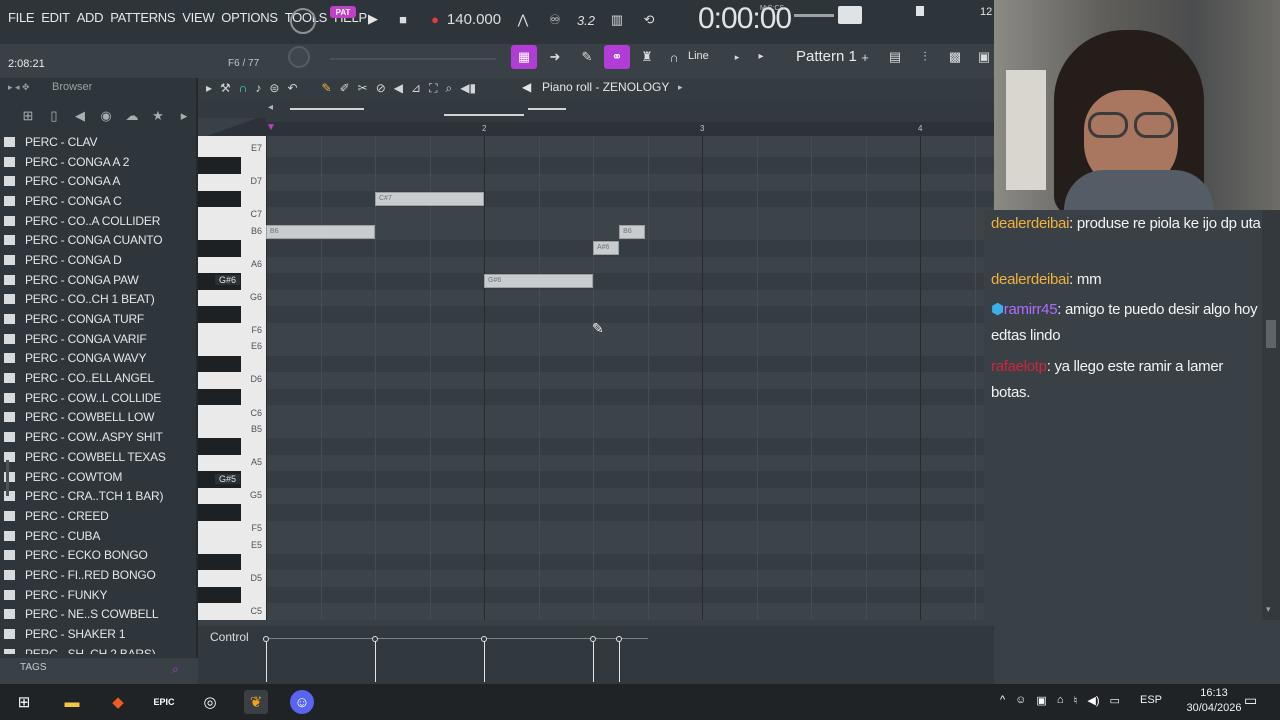  I want to click on wrench-icon: ⚒, so click(225, 88).